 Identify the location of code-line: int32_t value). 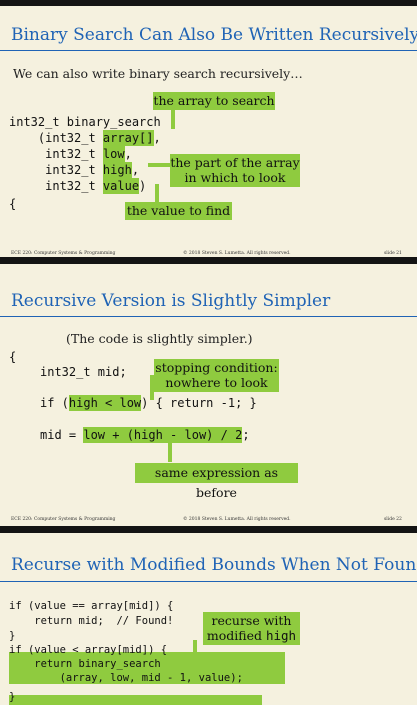
(78, 186).